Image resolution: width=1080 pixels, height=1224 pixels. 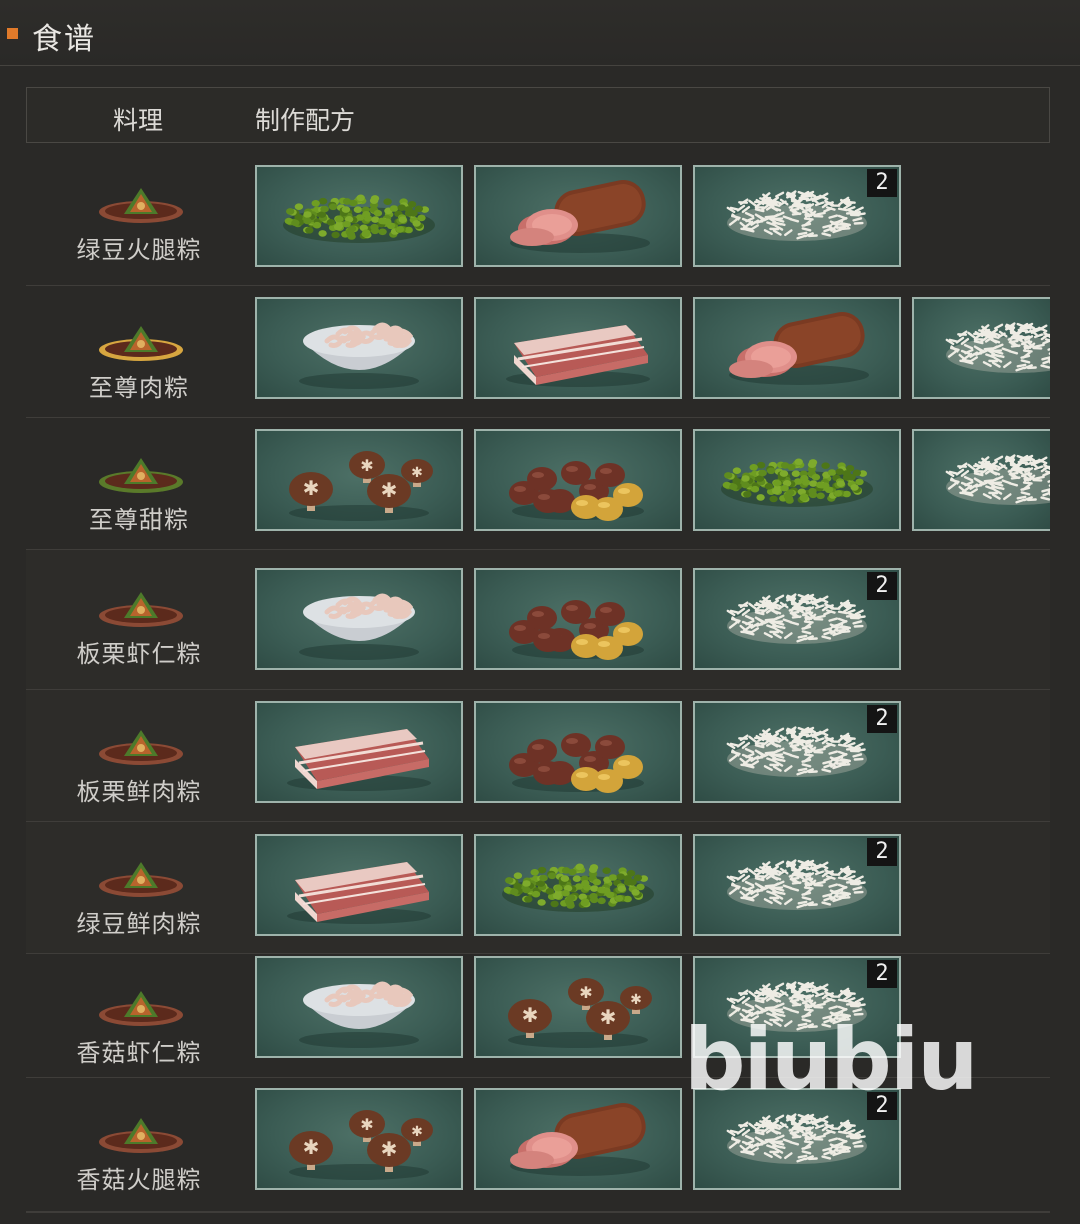 What do you see at coordinates (64, 39) in the screenshot?
I see `page-title: 食谱` at bounding box center [64, 39].